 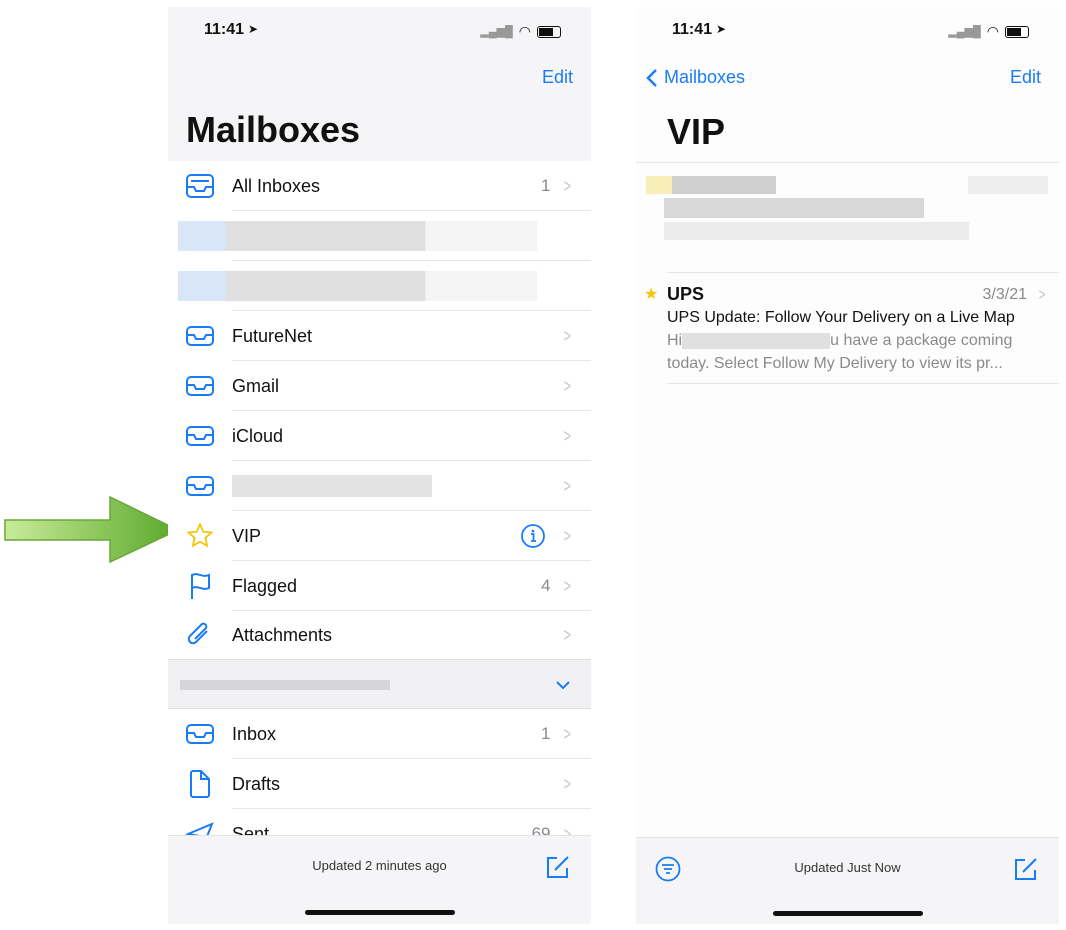 What do you see at coordinates (651, 77) in the screenshot?
I see `chevron-left-icon` at bounding box center [651, 77].